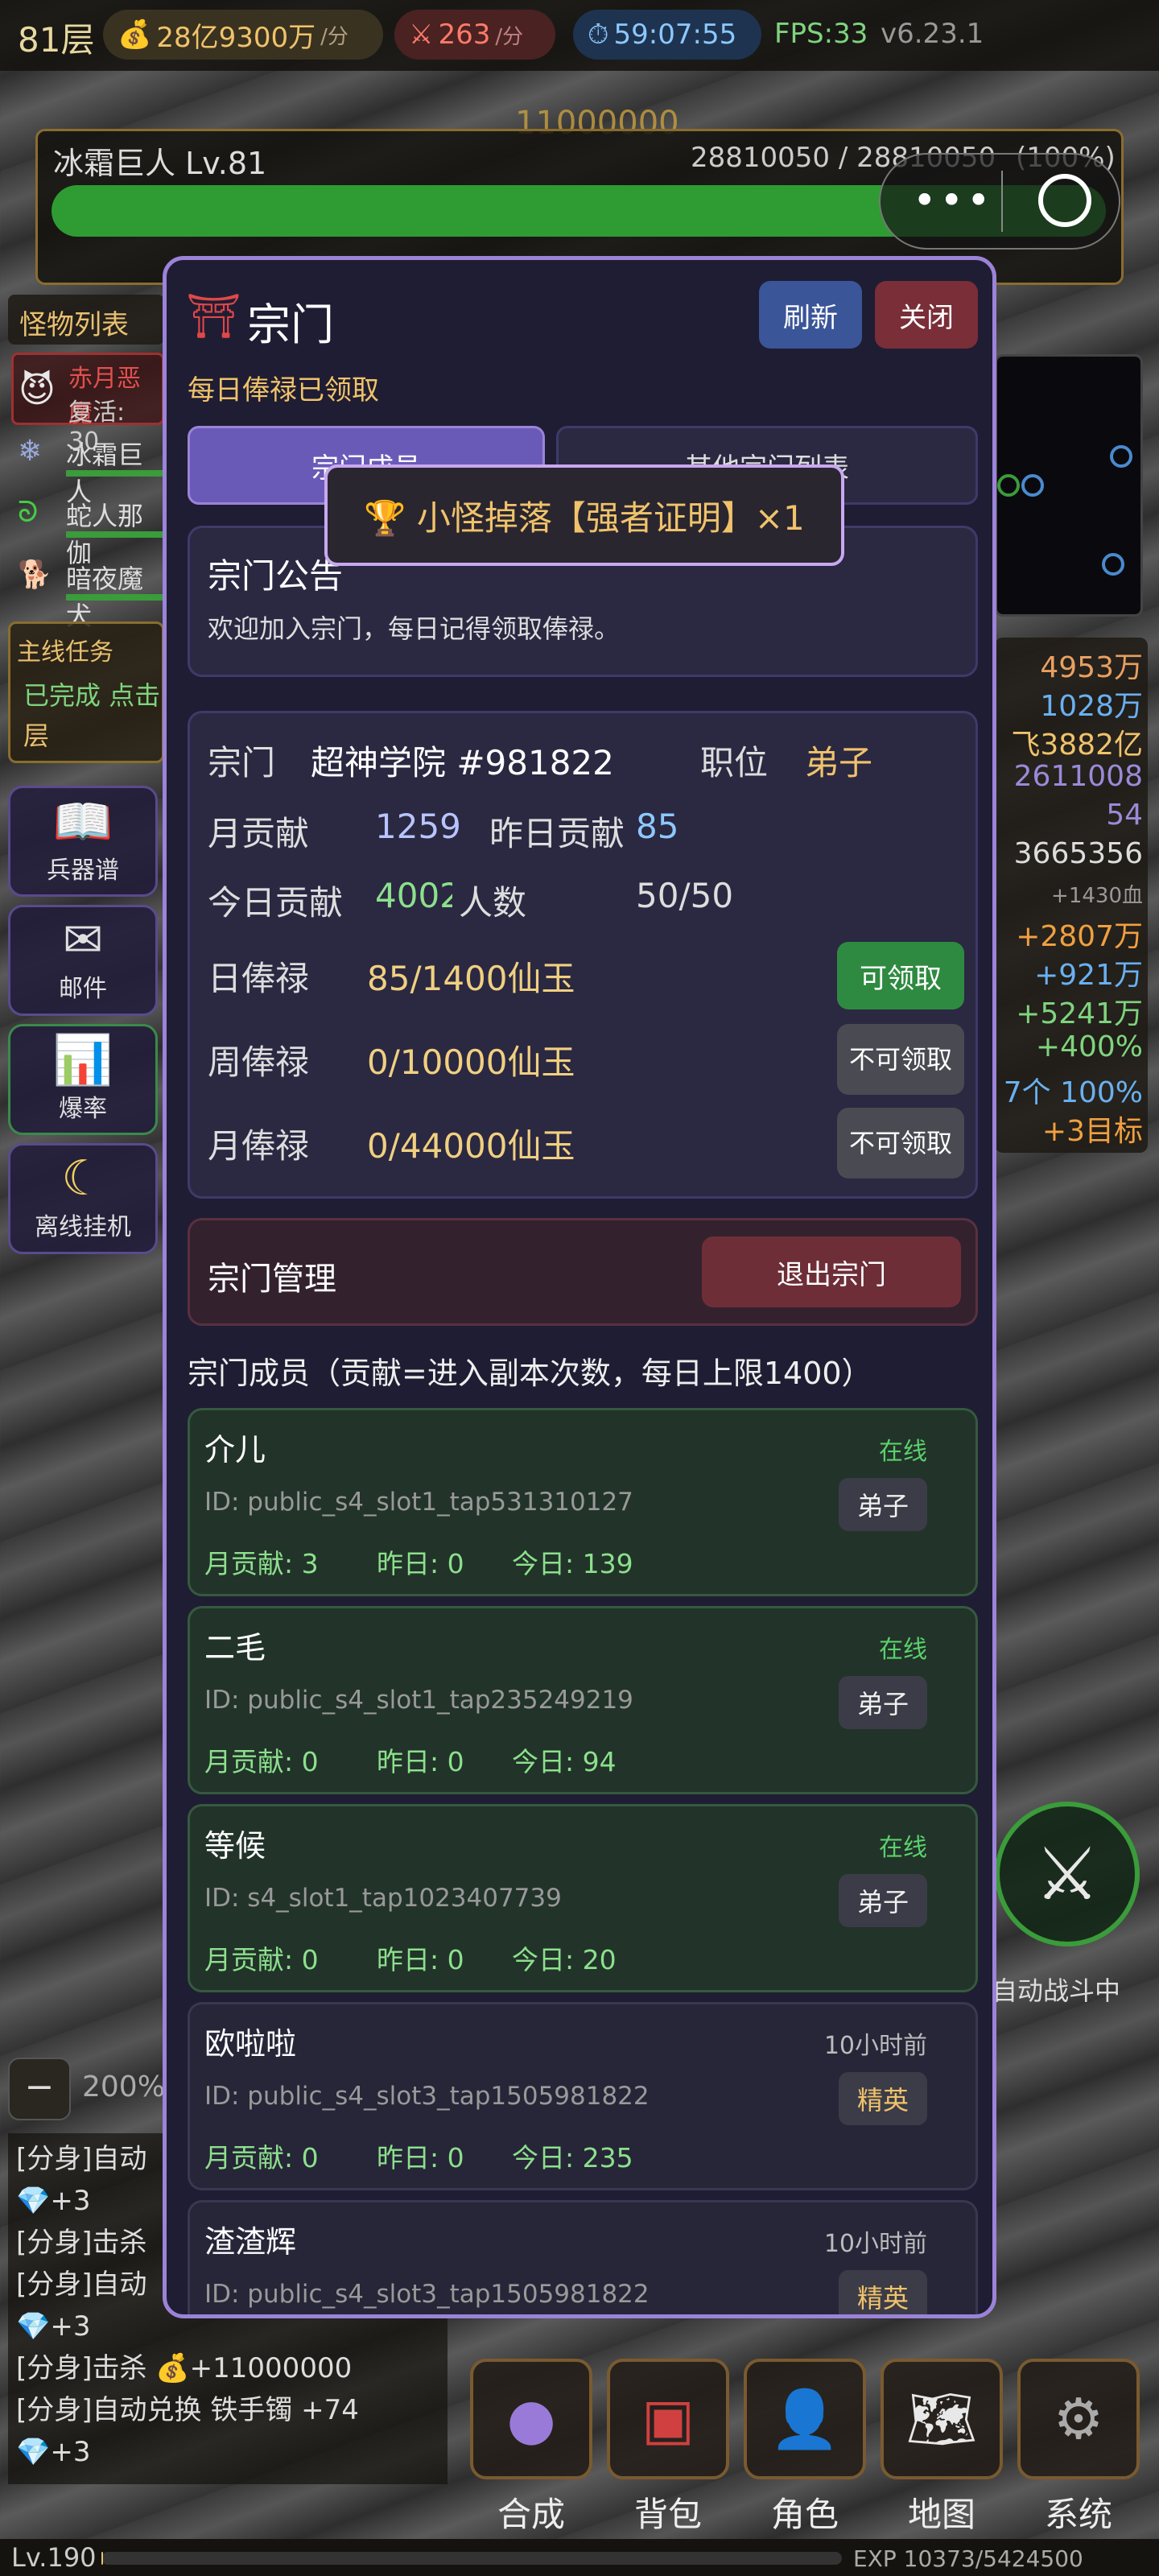 This screenshot has width=1159, height=2576. What do you see at coordinates (36, 735) in the screenshot?
I see `quest-floor: 层` at bounding box center [36, 735].